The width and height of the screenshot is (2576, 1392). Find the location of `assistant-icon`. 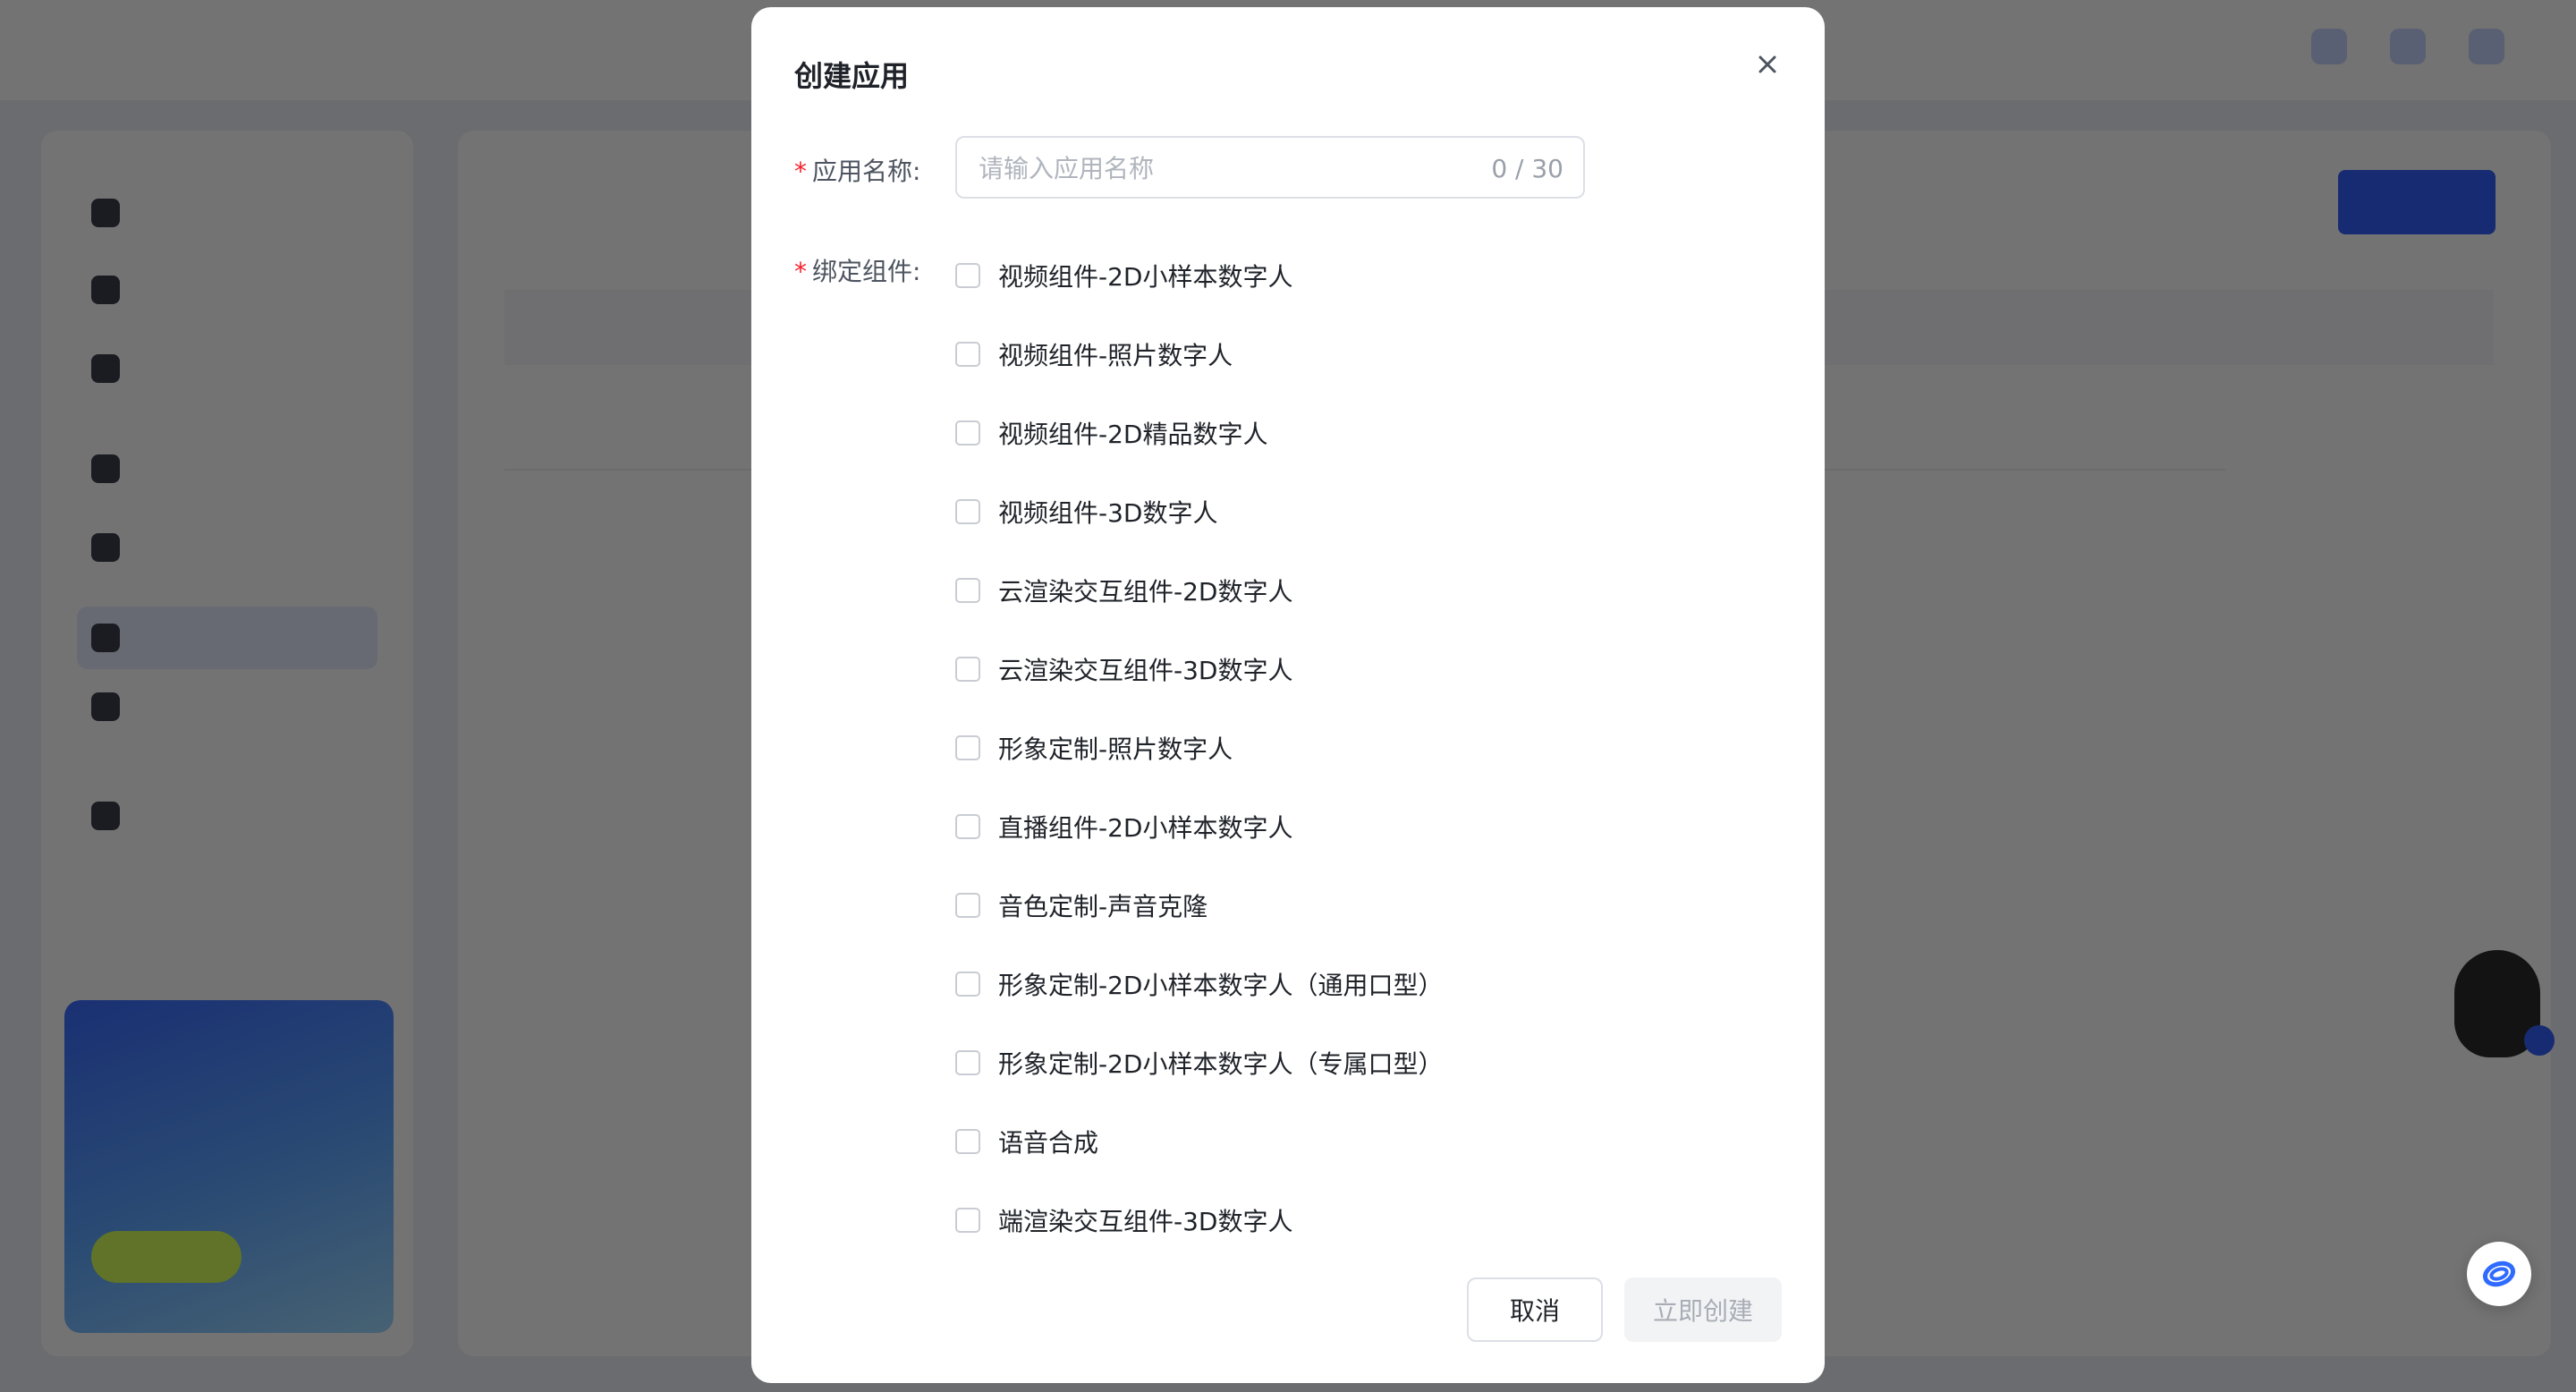

assistant-icon is located at coordinates (2499, 1273).